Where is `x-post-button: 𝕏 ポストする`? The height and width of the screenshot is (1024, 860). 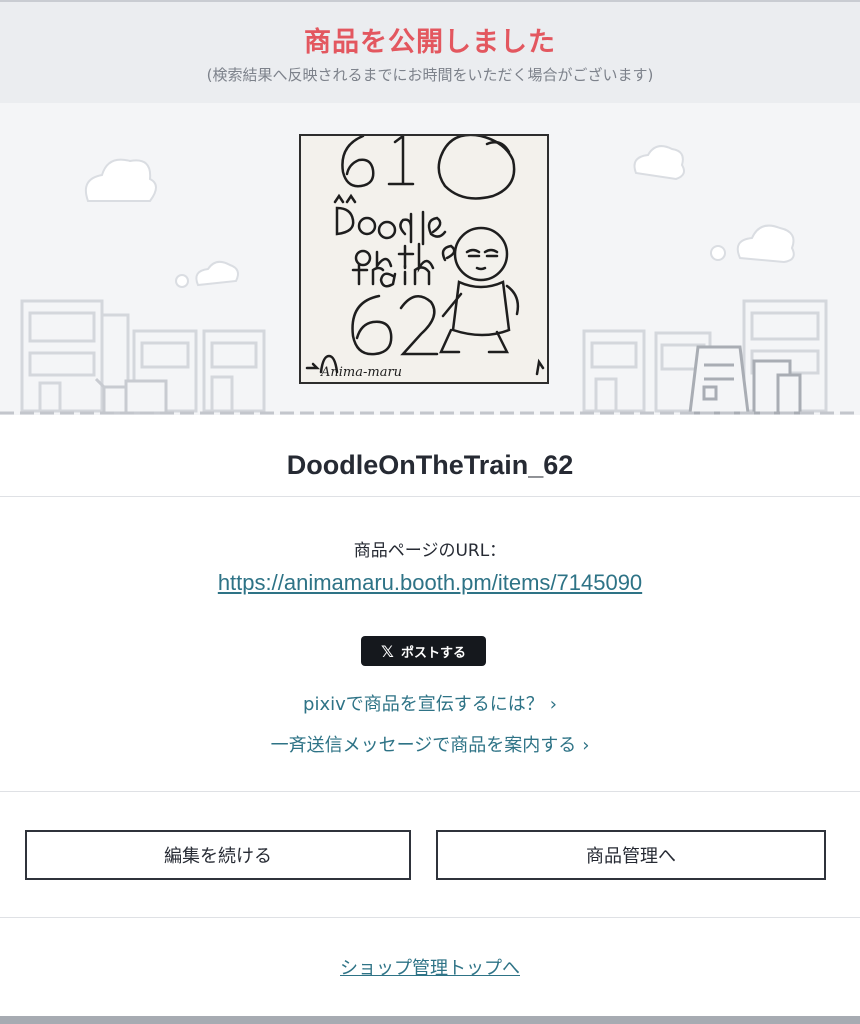
x-post-button: 𝕏 ポストする is located at coordinates (423, 651).